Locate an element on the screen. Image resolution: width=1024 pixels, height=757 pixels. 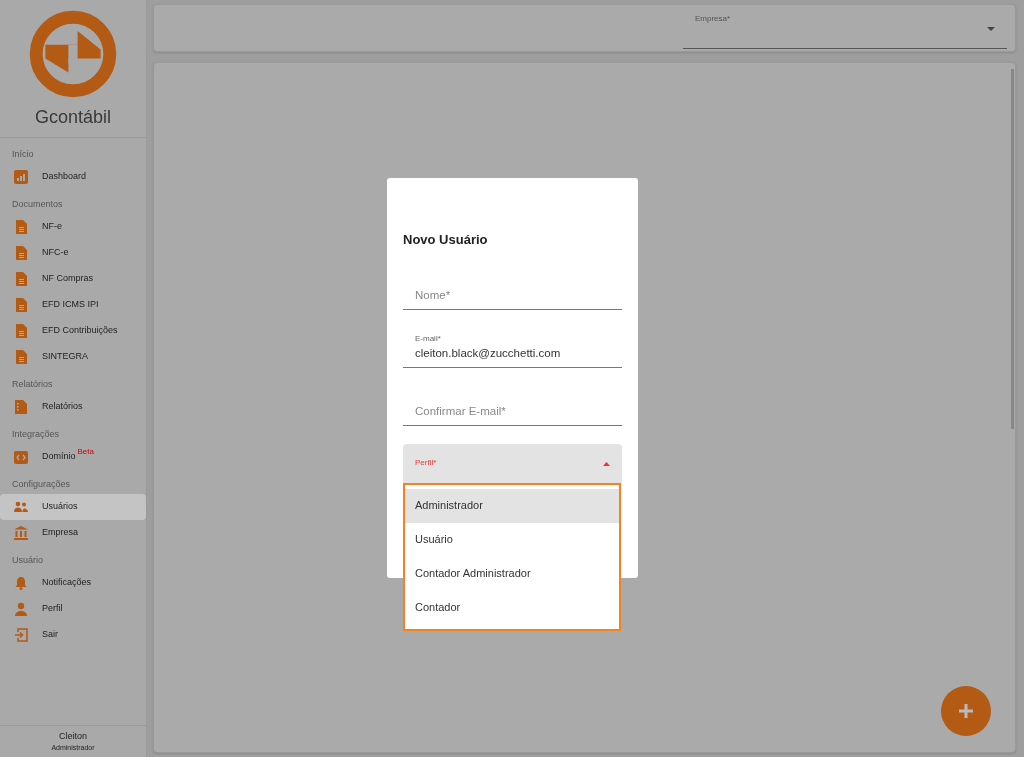
sidebar-item: Usuários is located at coordinates (73, 507).